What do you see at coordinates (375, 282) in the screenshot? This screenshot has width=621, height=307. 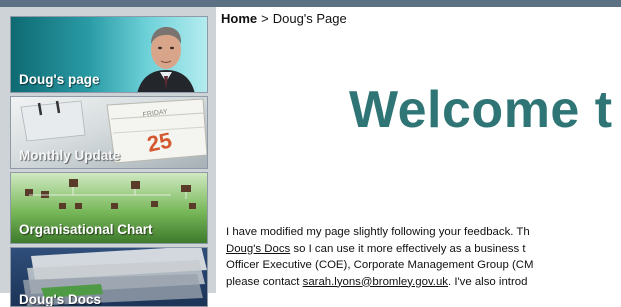 I see `email-link: sarah.lyons@bromley.gov.uk` at bounding box center [375, 282].